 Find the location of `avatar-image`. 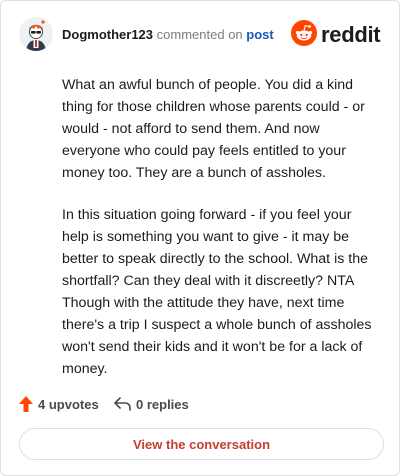

avatar-image is located at coordinates (36, 34).